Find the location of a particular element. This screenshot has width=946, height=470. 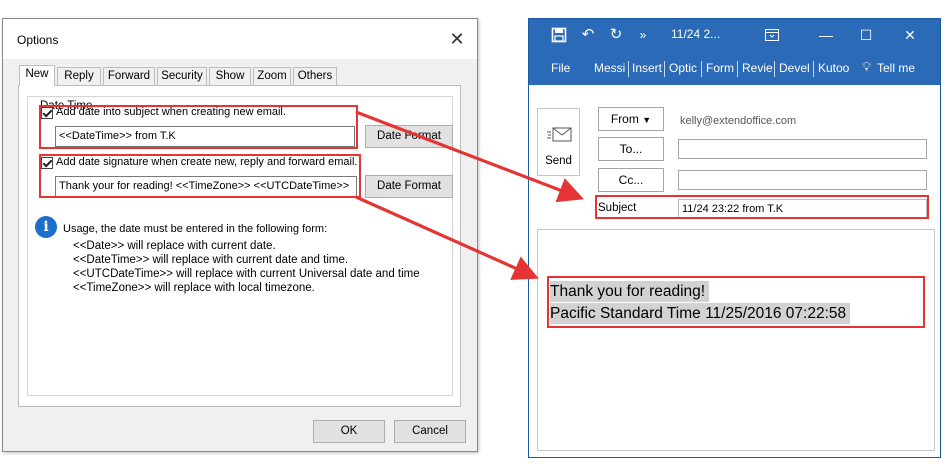

tab-new: New is located at coordinates (37, 75).